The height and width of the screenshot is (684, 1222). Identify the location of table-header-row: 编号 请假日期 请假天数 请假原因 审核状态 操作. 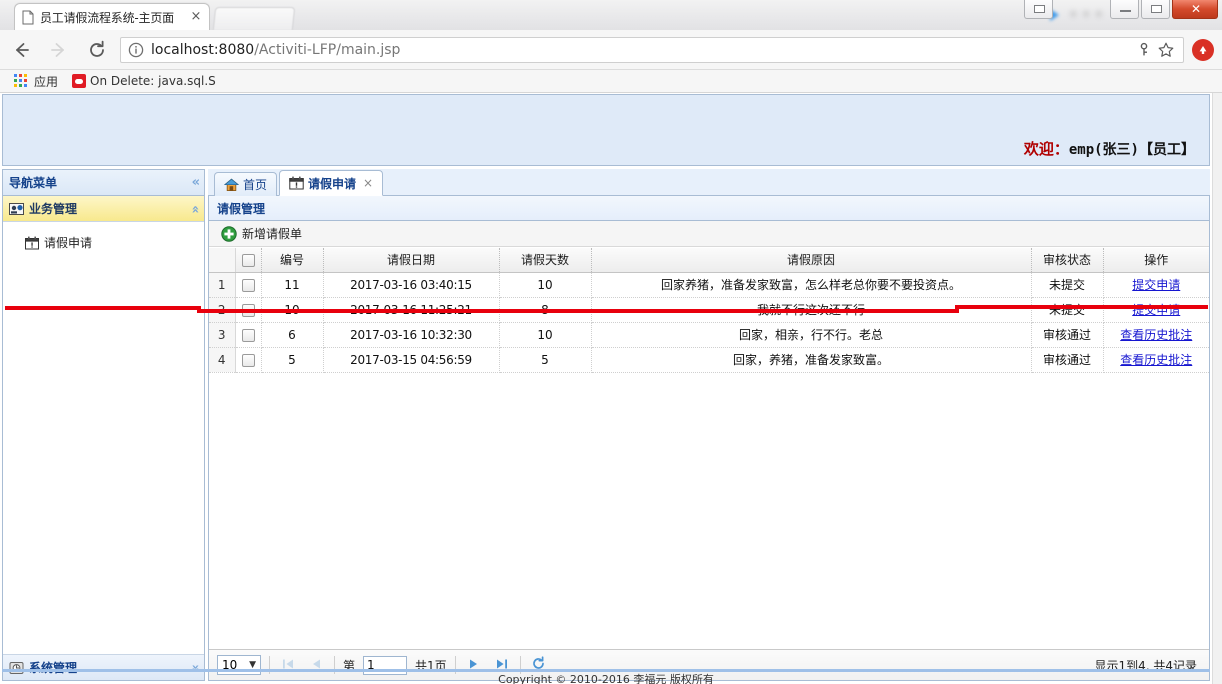
(709, 260).